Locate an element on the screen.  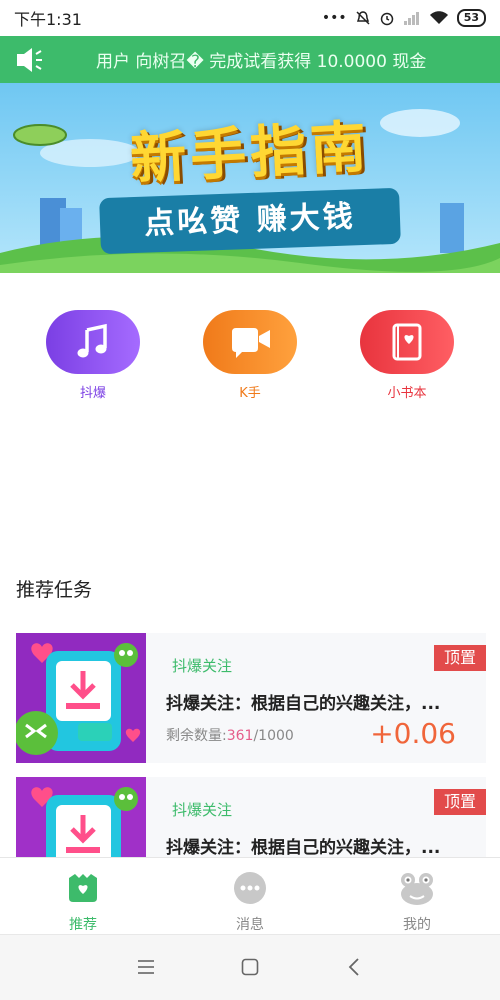
tab-label: 推荐 is located at coordinates (83, 925).